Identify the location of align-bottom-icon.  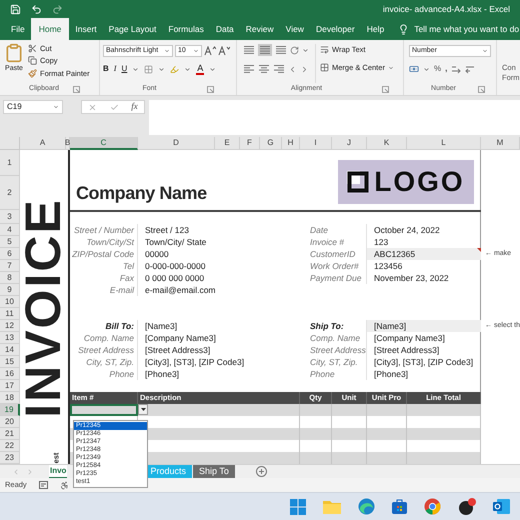
(281, 50).